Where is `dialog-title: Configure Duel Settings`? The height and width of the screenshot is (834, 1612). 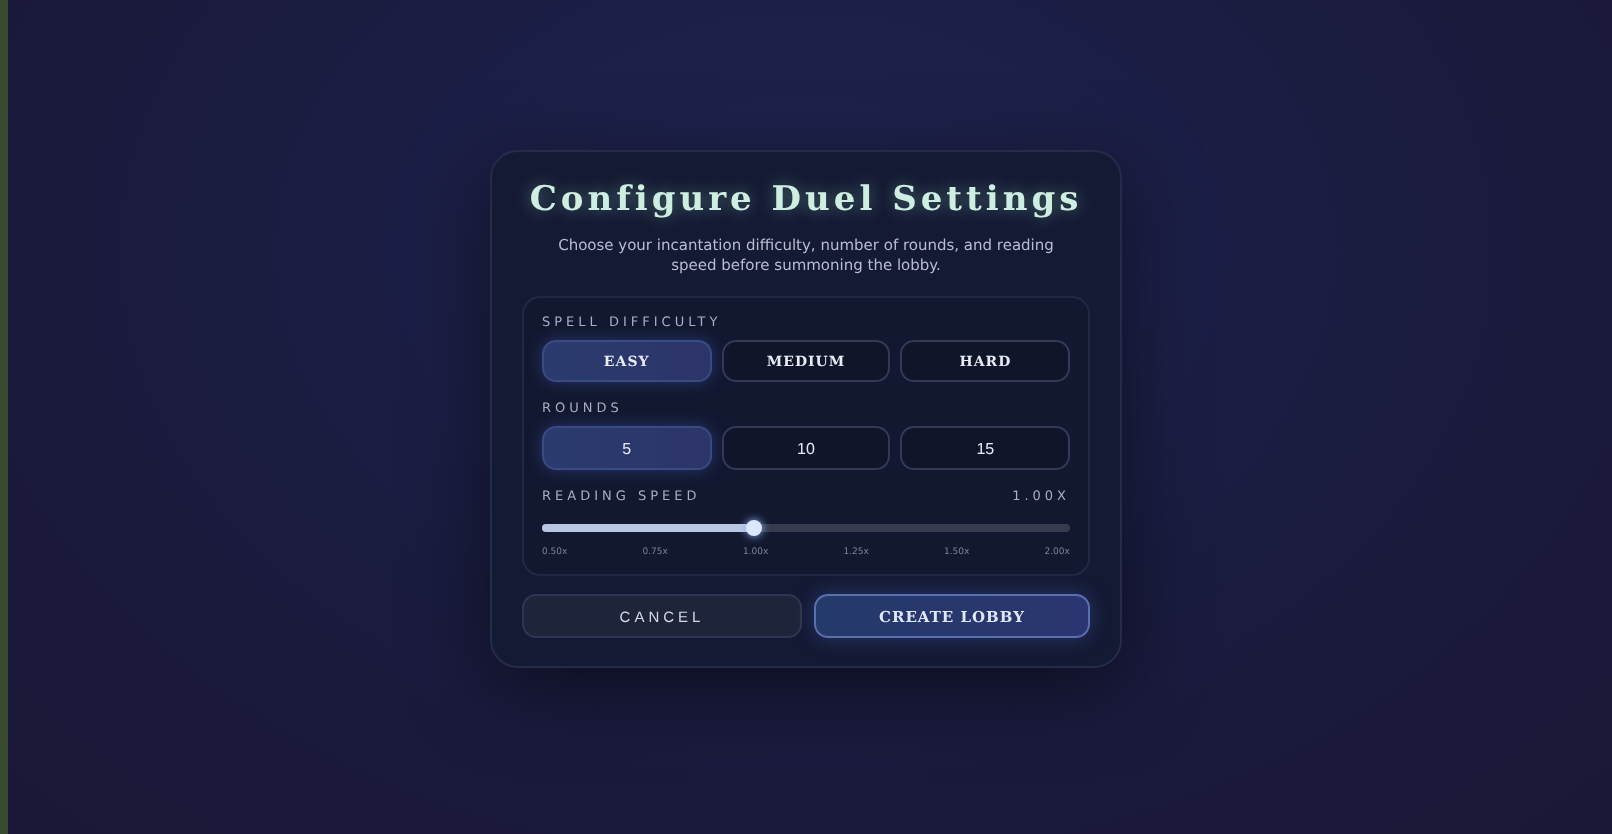 dialog-title: Configure Duel Settings is located at coordinates (806, 200).